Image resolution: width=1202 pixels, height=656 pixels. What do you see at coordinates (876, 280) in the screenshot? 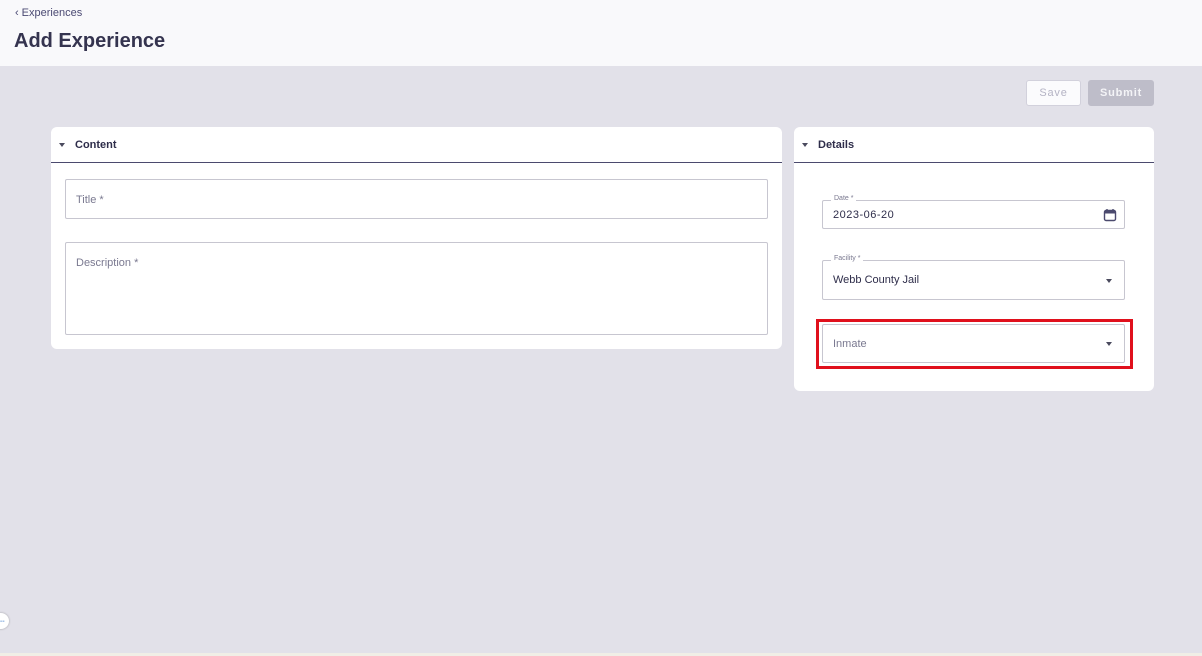
I see `facility-value: Webb County Jail` at bounding box center [876, 280].